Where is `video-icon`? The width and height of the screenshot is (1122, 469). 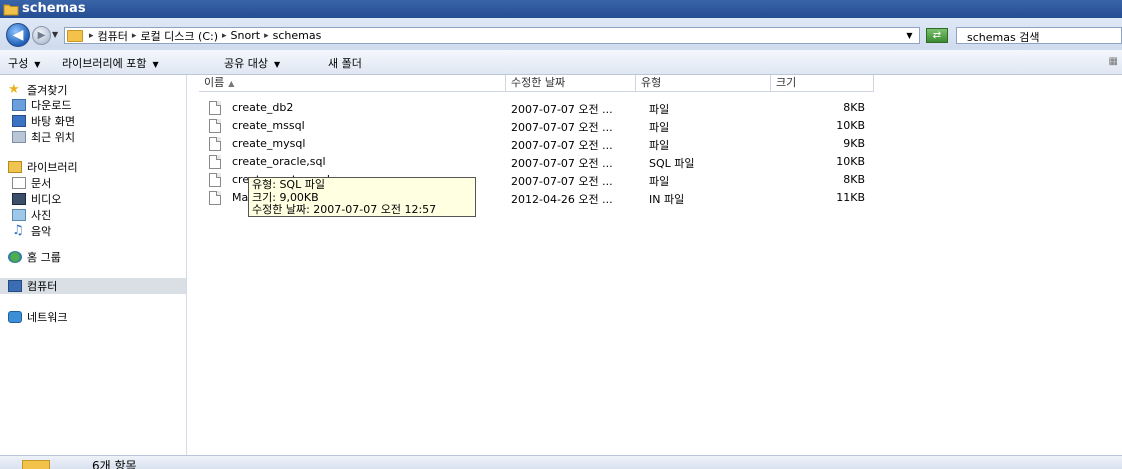 video-icon is located at coordinates (19, 199).